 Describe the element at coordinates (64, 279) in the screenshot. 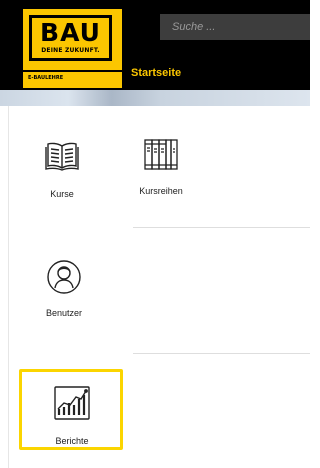

I see `user-icon` at that location.